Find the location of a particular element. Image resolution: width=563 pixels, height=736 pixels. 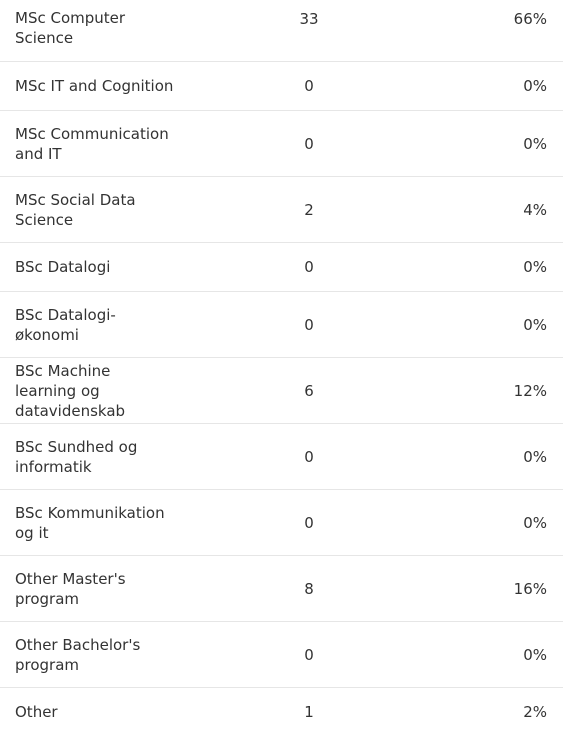

program-name: BSc Datalogi-økonomi is located at coordinates (65, 324).